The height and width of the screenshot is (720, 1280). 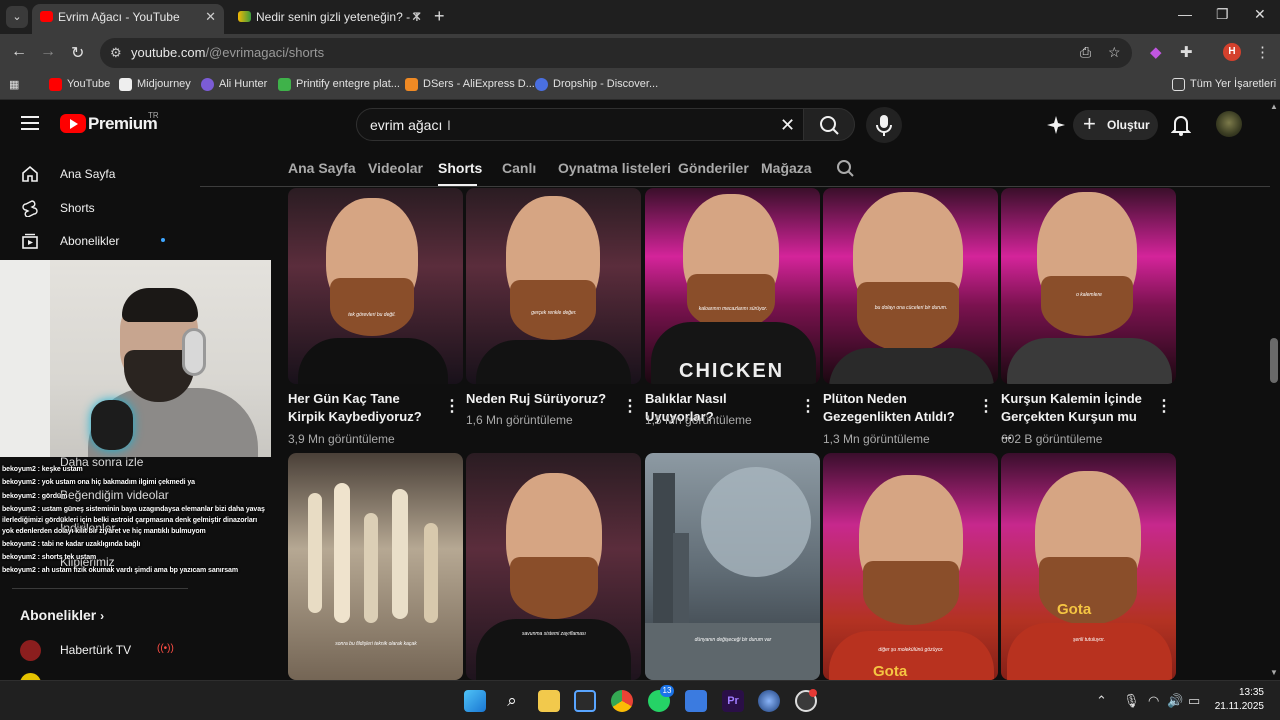 I want to click on scroll-up-icon: ▲, so click(x=1274, y=106).